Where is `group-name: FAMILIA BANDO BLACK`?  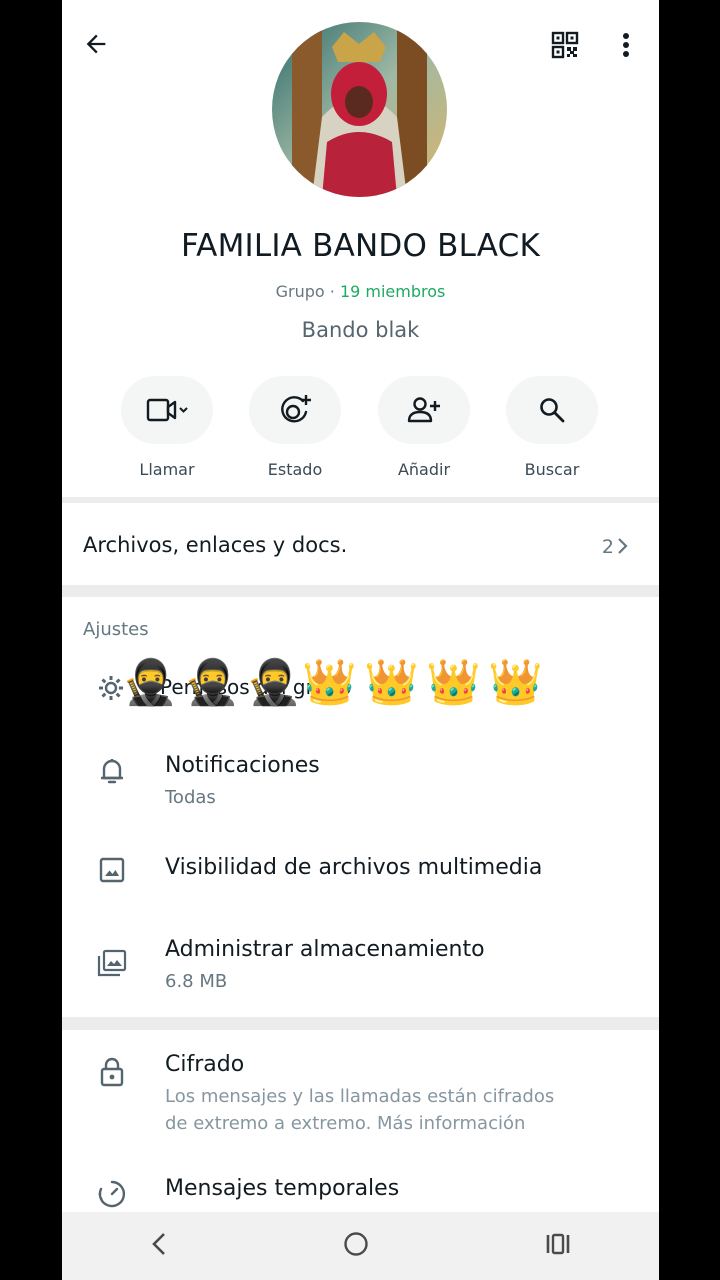
group-name: FAMILIA BANDO BLACK is located at coordinates (360, 246).